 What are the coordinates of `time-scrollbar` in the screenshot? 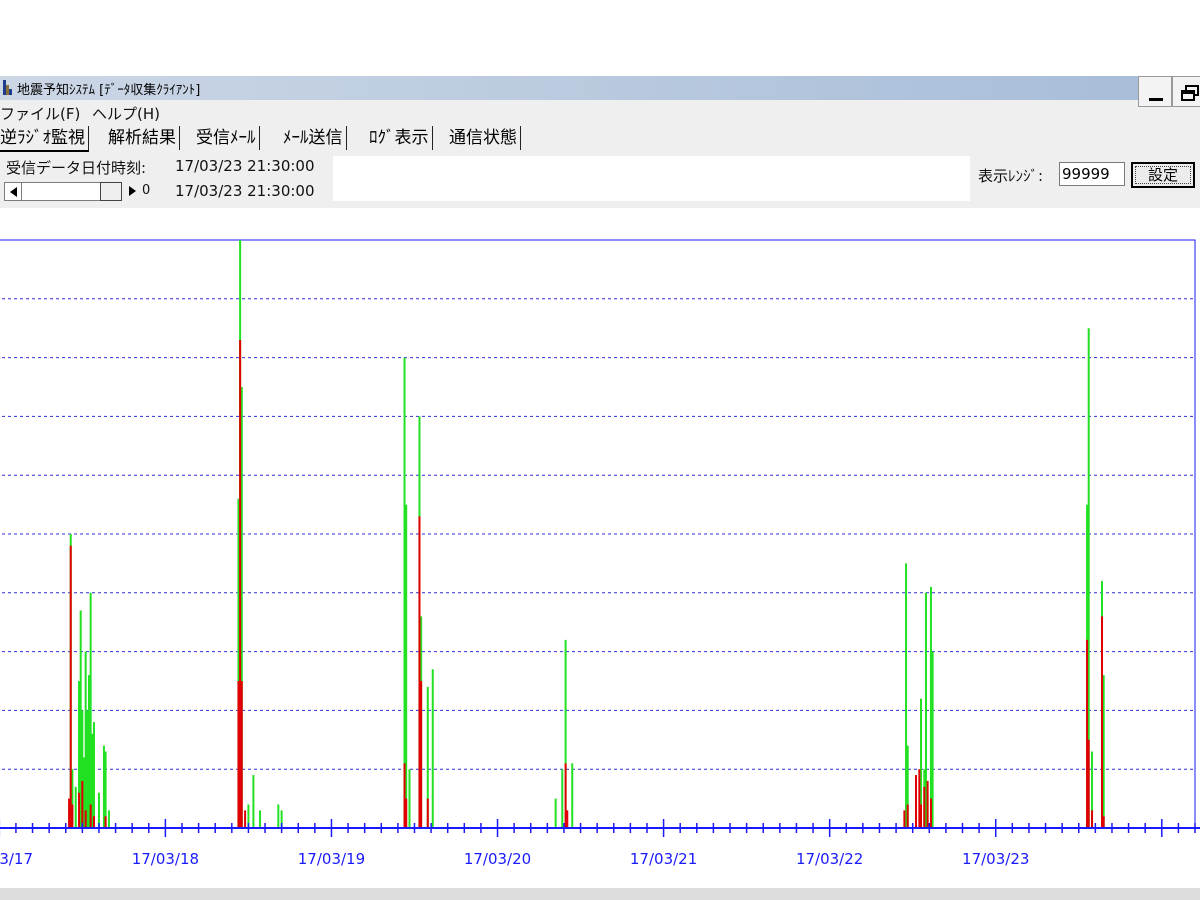 It's located at (72, 191).